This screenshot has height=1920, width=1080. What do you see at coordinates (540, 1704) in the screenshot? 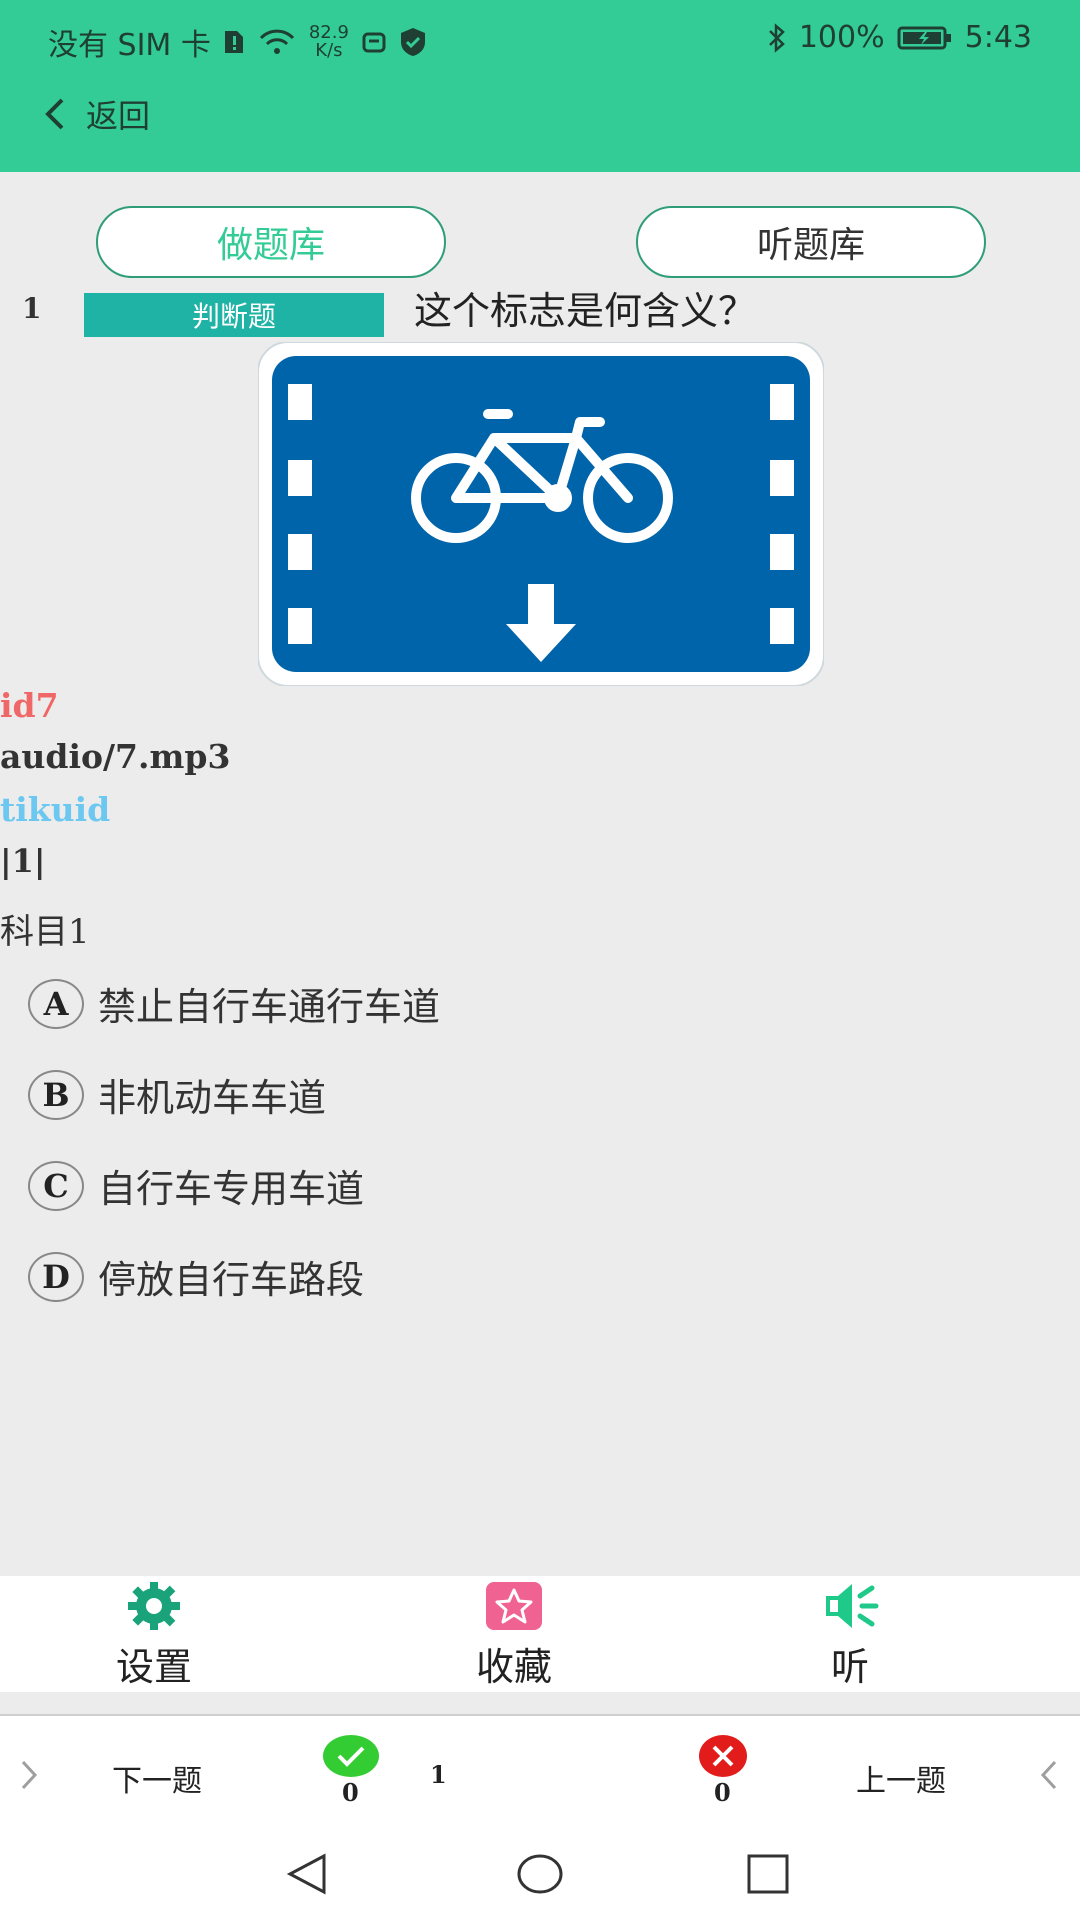
I see `toolbar-separator` at bounding box center [540, 1704].